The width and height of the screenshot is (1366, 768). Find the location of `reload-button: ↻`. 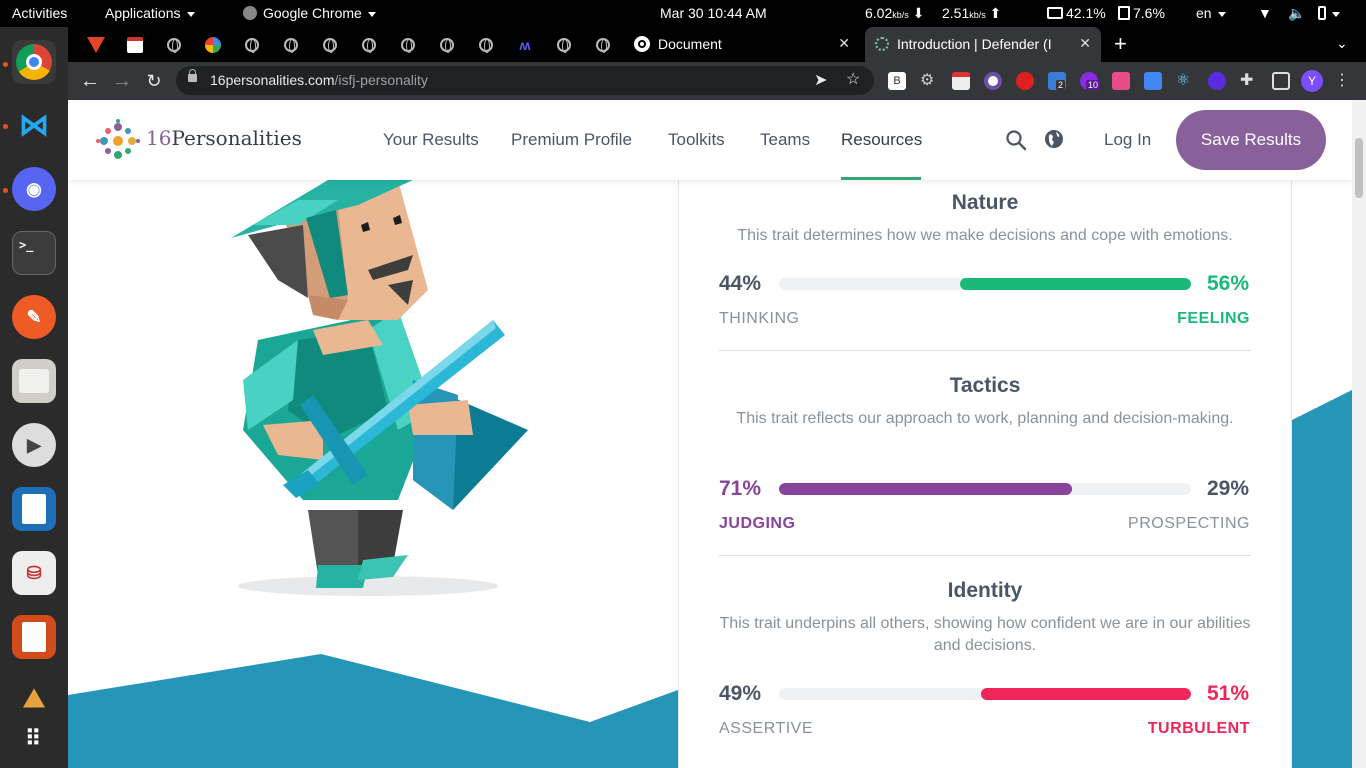

reload-button: ↻ is located at coordinates (154, 81).